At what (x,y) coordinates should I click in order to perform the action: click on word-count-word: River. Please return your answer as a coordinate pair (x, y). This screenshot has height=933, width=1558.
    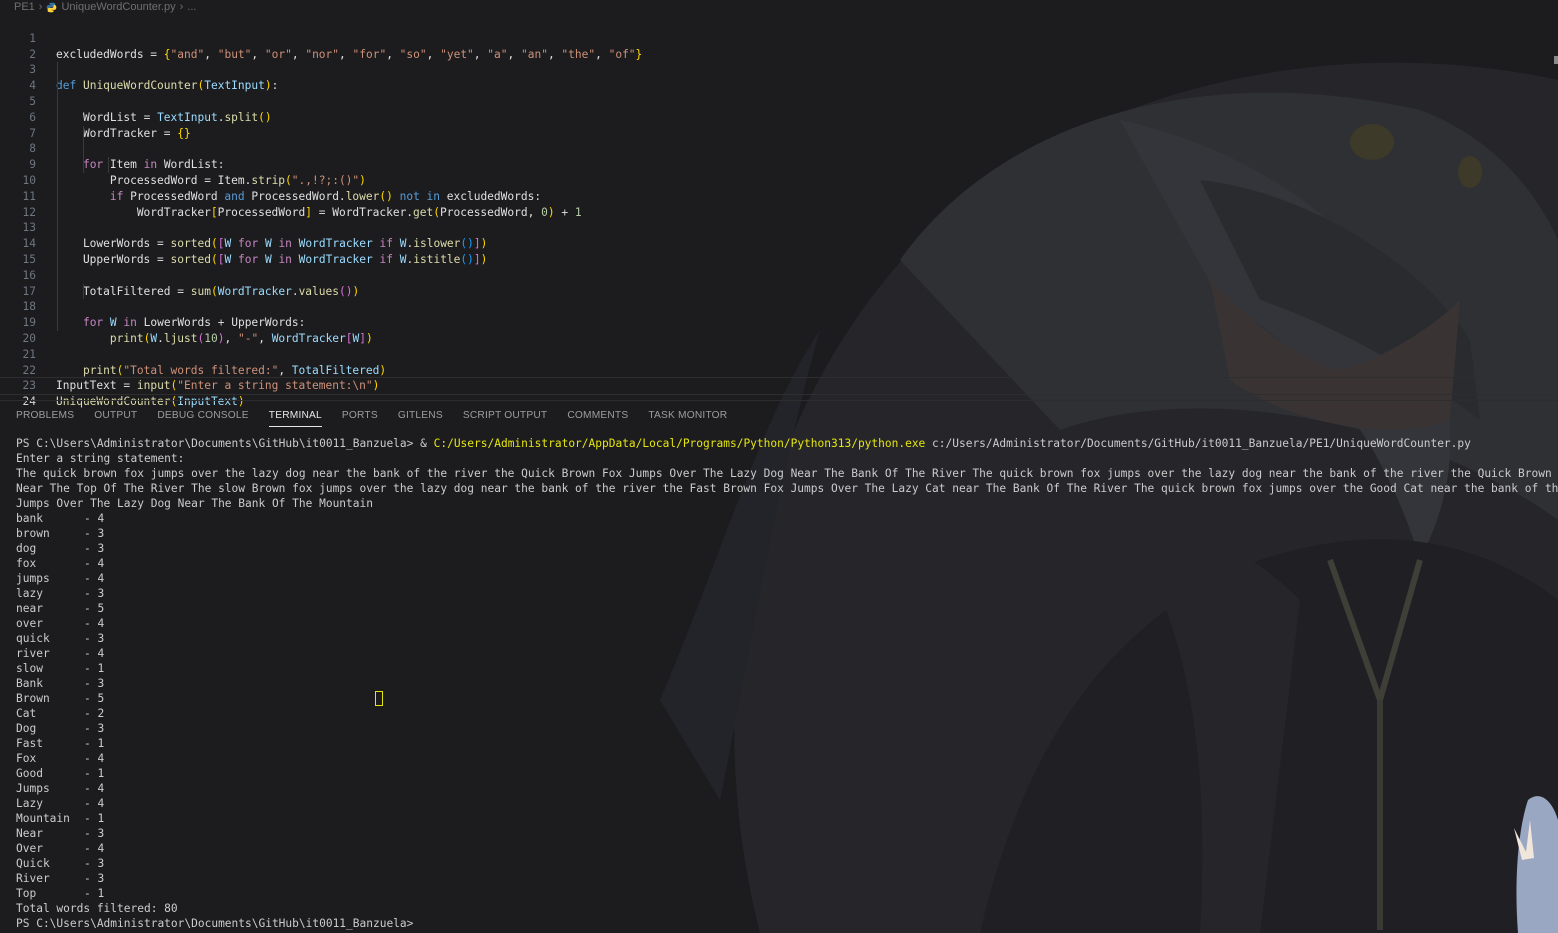
    Looking at the image, I should click on (33, 878).